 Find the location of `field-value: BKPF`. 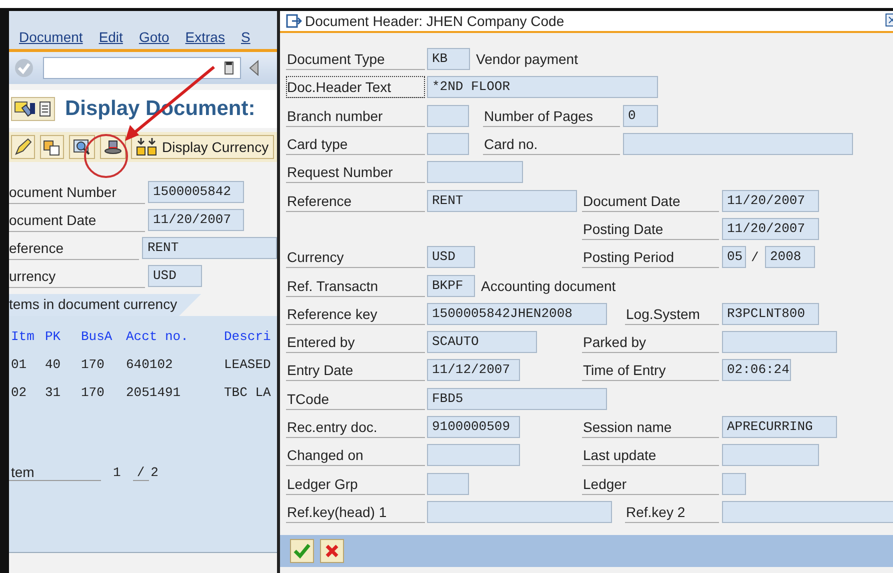

field-value: BKPF is located at coordinates (451, 285).